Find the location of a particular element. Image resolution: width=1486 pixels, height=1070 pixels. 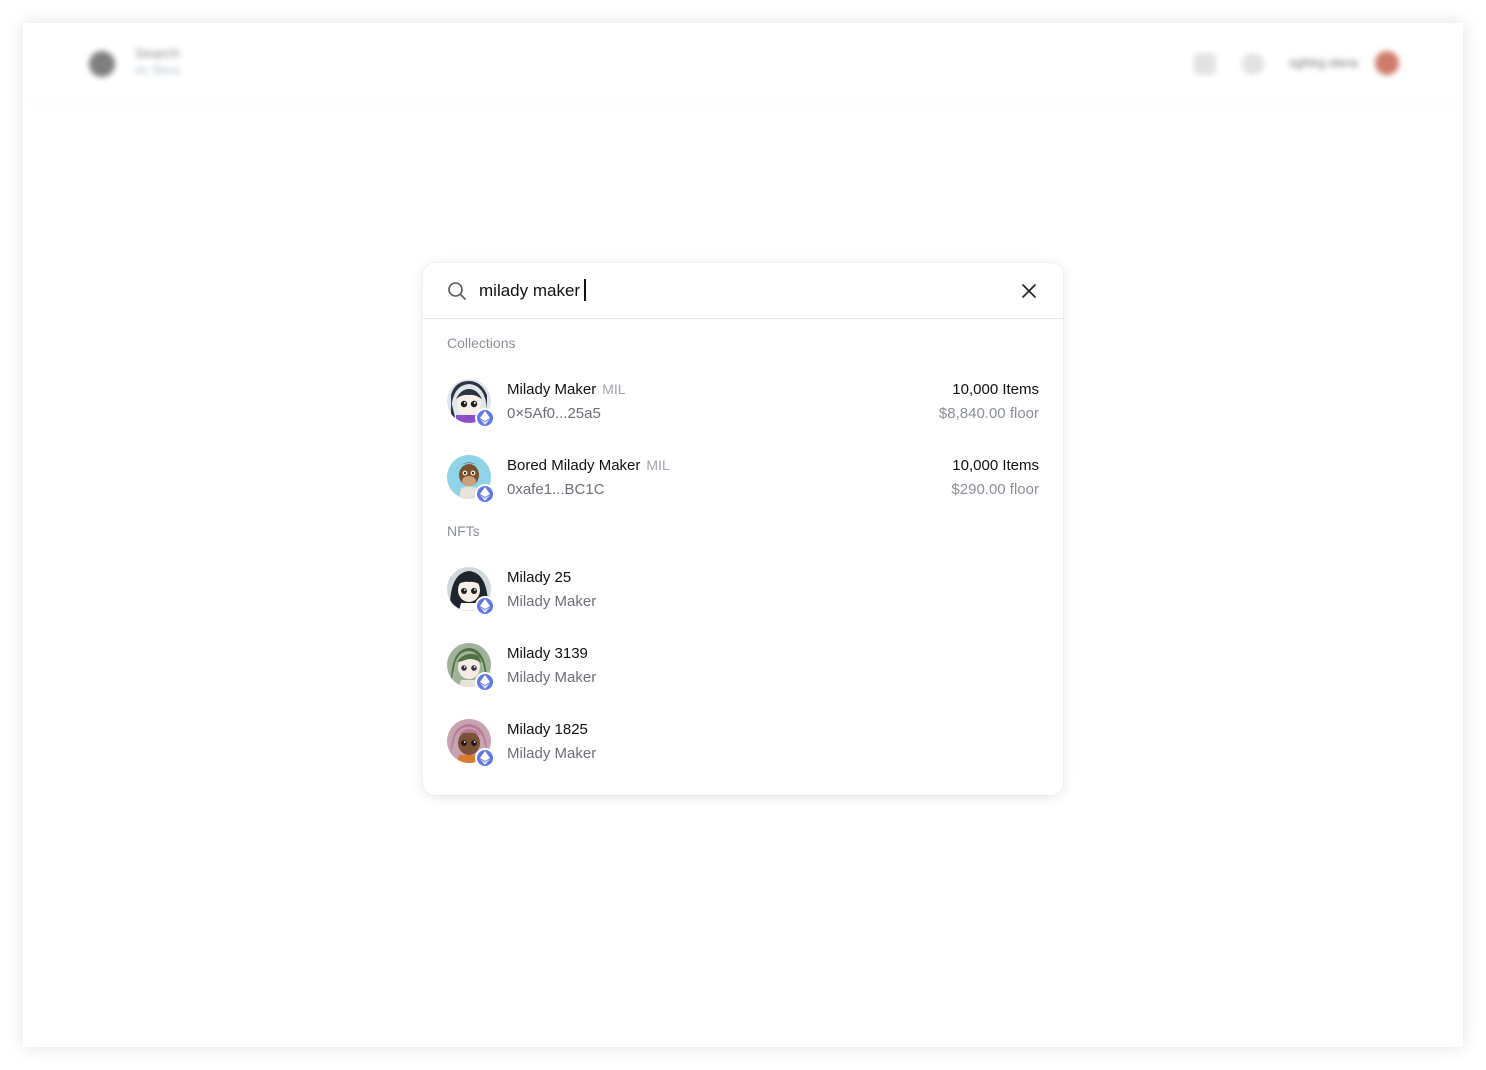

search-input: milady maker is located at coordinates (532, 291).